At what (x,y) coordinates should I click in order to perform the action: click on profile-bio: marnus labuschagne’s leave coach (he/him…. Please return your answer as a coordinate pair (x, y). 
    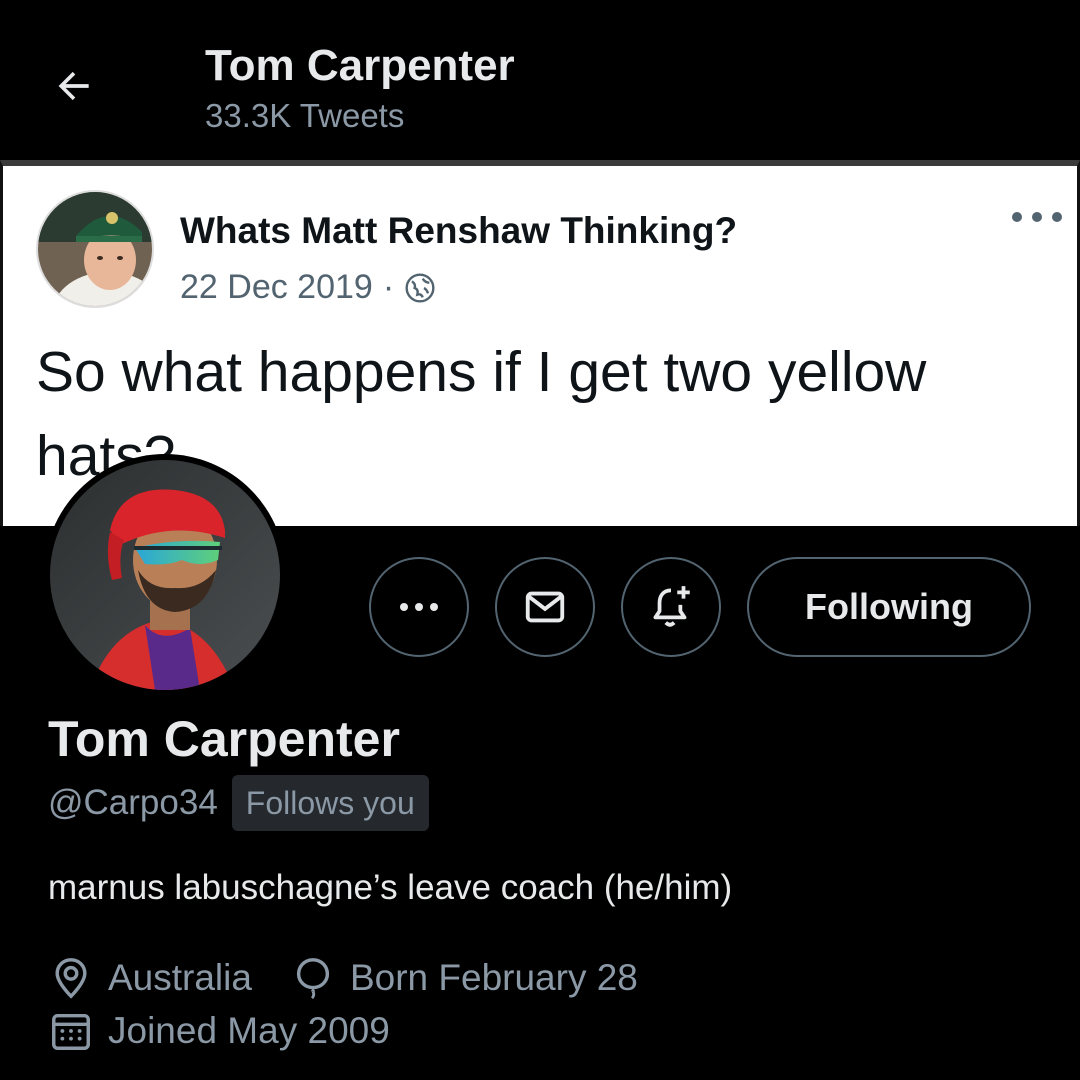
    Looking at the image, I should click on (390, 887).